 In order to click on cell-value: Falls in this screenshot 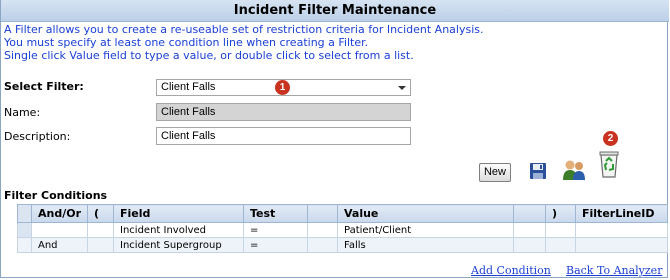, I will do `click(425, 245)`.